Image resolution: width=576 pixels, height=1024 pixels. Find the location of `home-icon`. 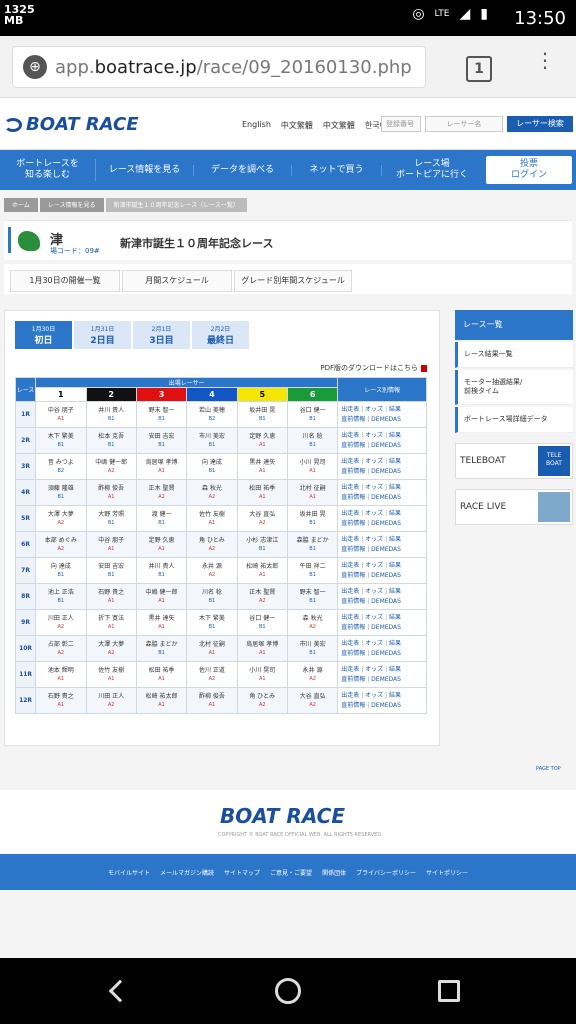

home-icon is located at coordinates (288, 991).